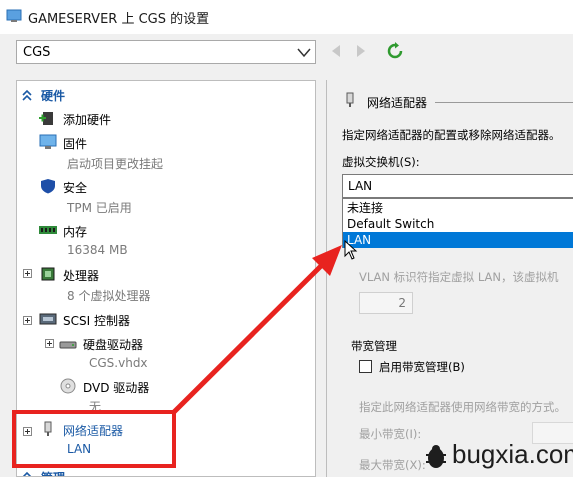  What do you see at coordinates (119, 19) in the screenshot?
I see `window-title: GAMESERVER 上 CGS 的设置` at bounding box center [119, 19].